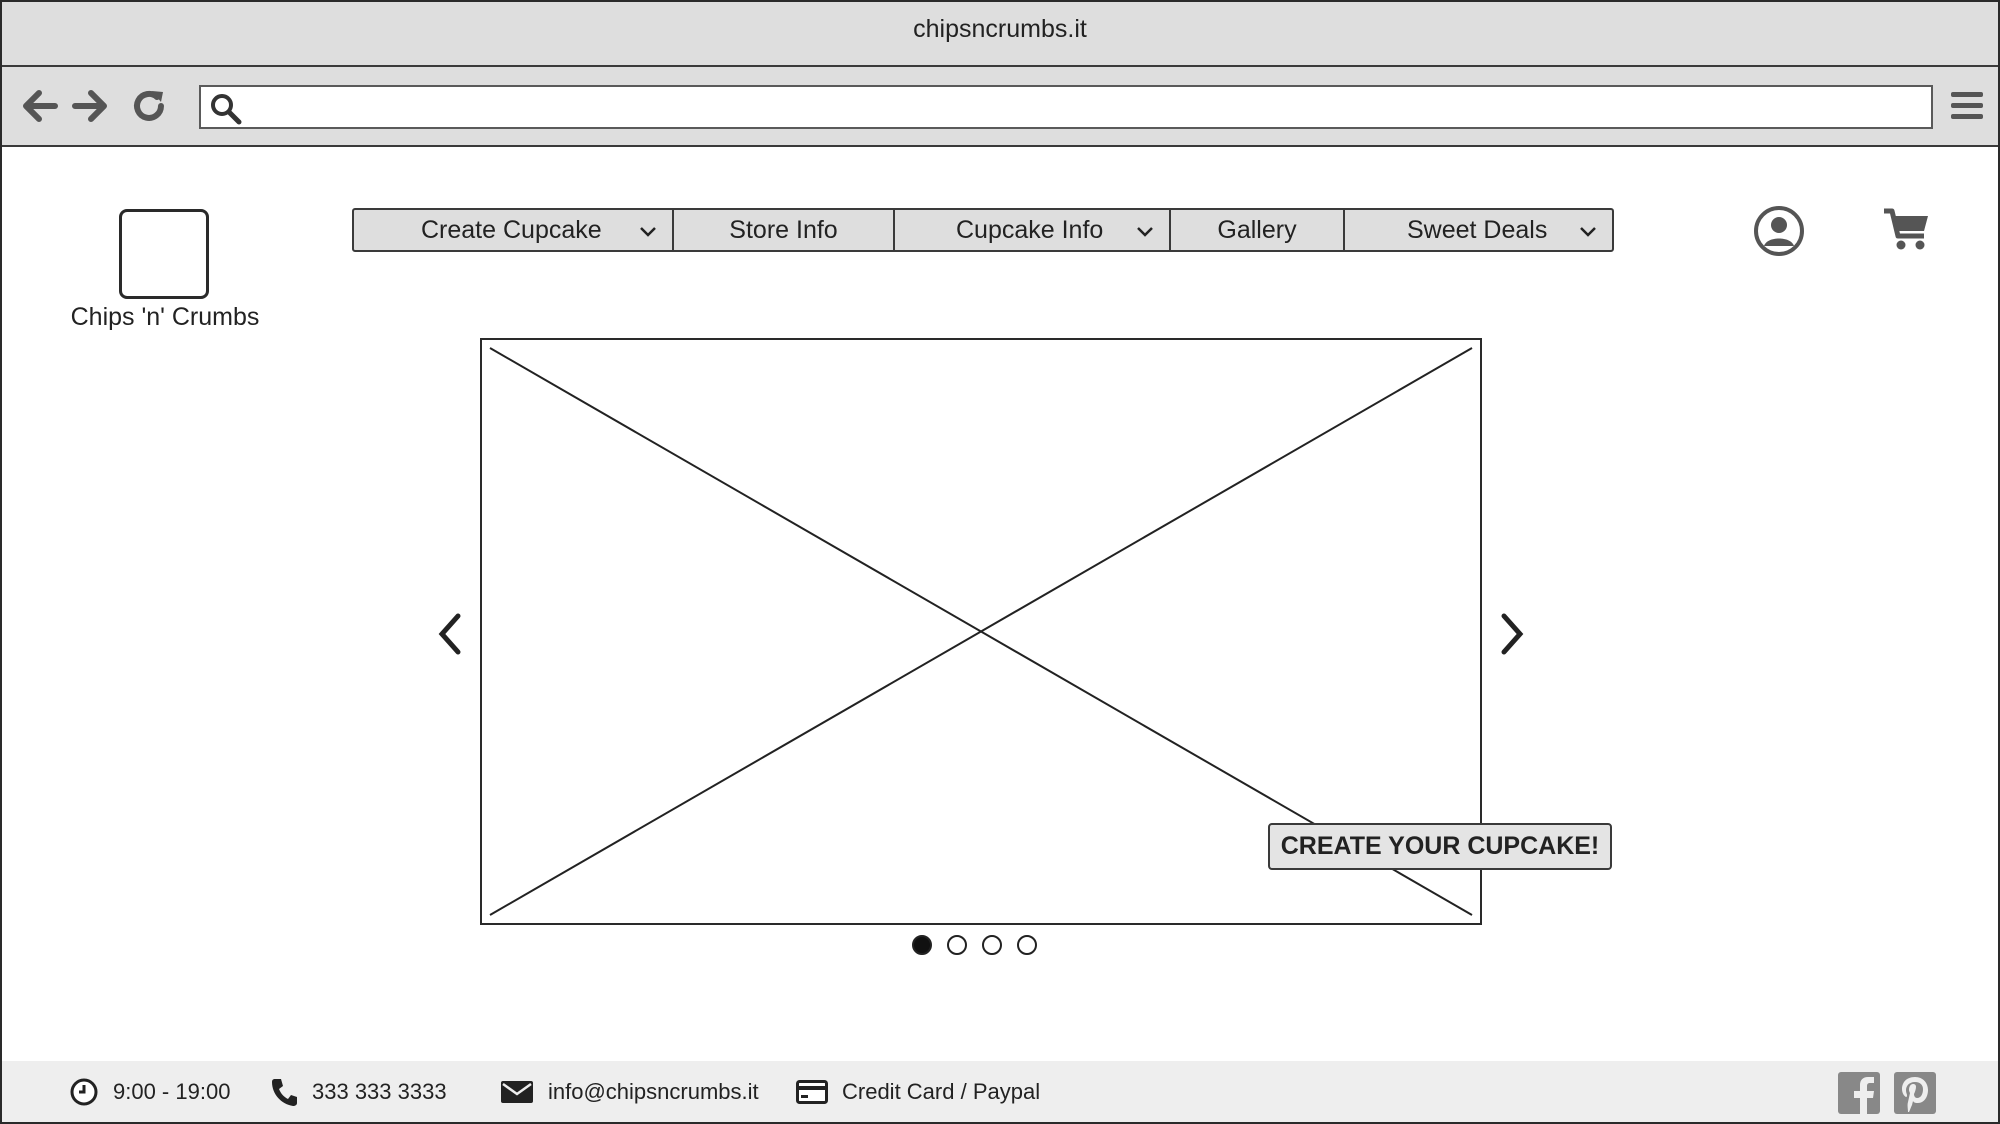 The height and width of the screenshot is (1124, 2000). I want to click on email-link: info@chipsncrumbs.it, so click(653, 1092).